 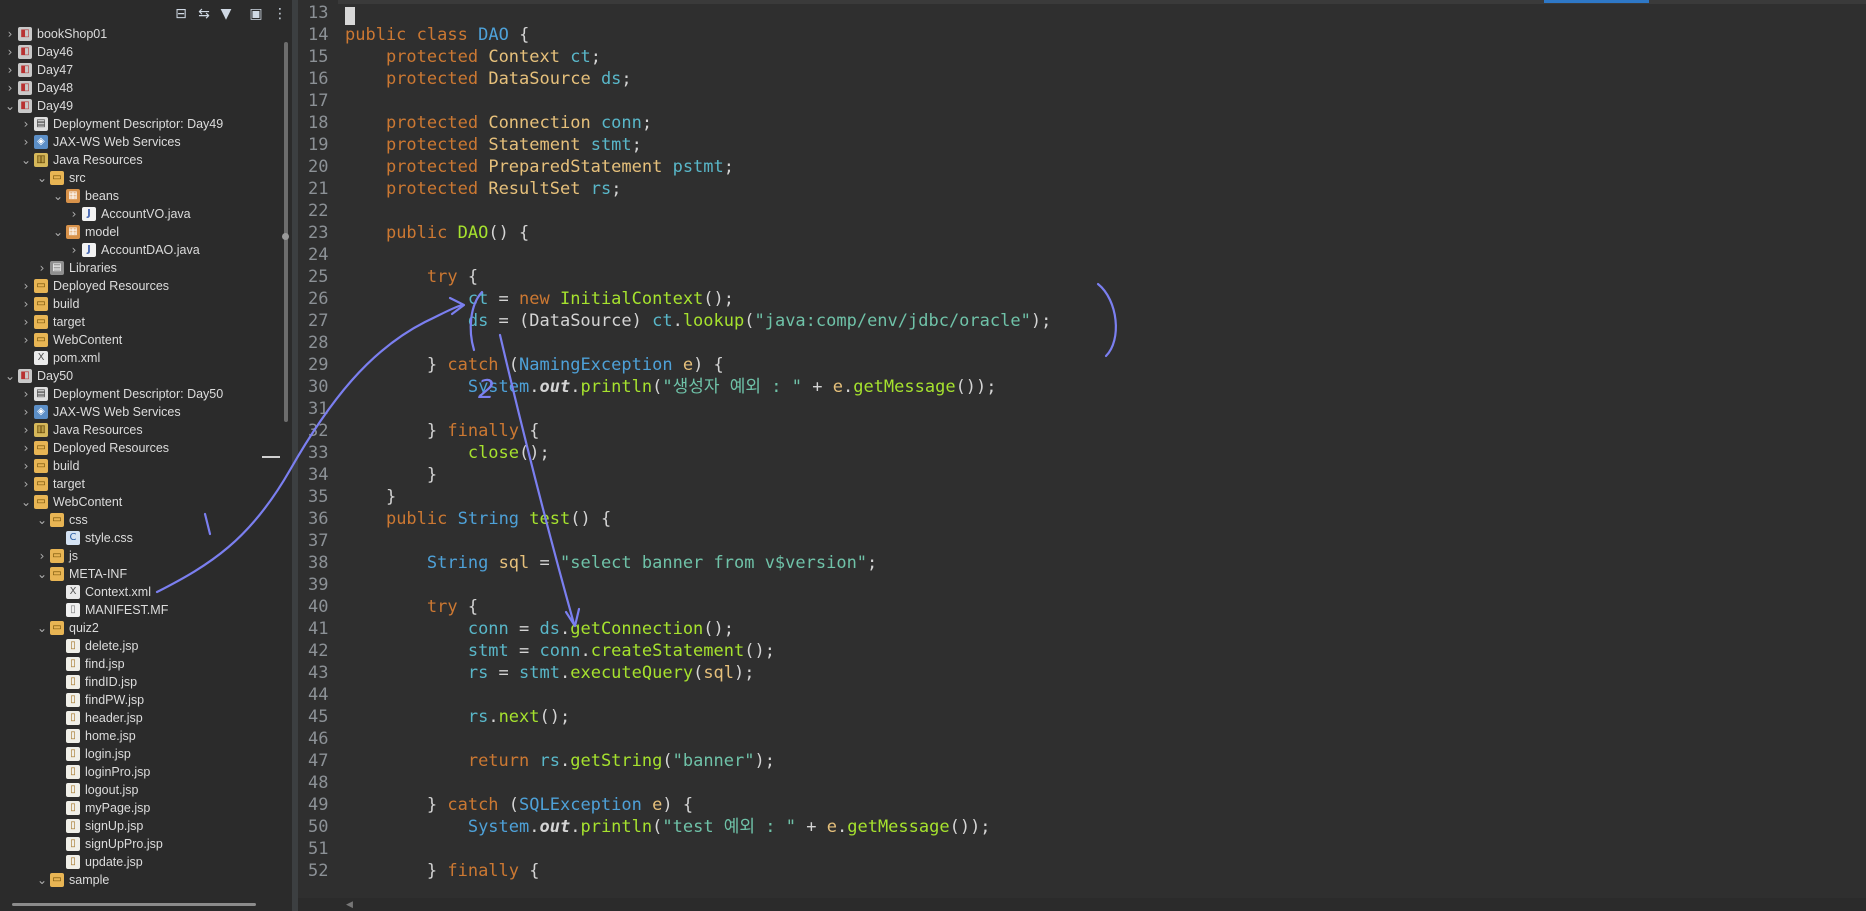 What do you see at coordinates (140, 538) in the screenshot?
I see `tree-item: Cstyle.css` at bounding box center [140, 538].